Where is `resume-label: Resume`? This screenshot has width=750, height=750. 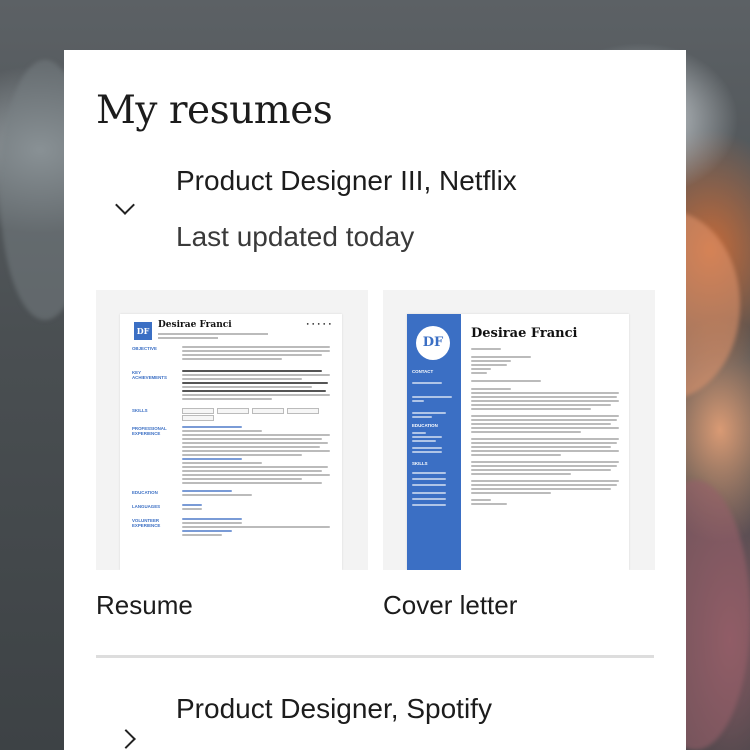 resume-label: Resume is located at coordinates (144, 605).